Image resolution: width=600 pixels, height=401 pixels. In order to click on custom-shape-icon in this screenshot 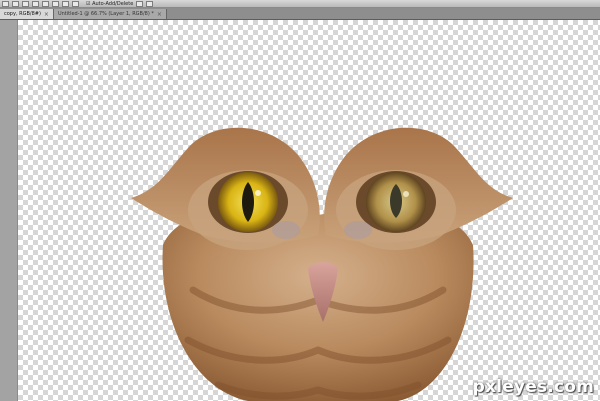, I will do `click(75, 3)`.